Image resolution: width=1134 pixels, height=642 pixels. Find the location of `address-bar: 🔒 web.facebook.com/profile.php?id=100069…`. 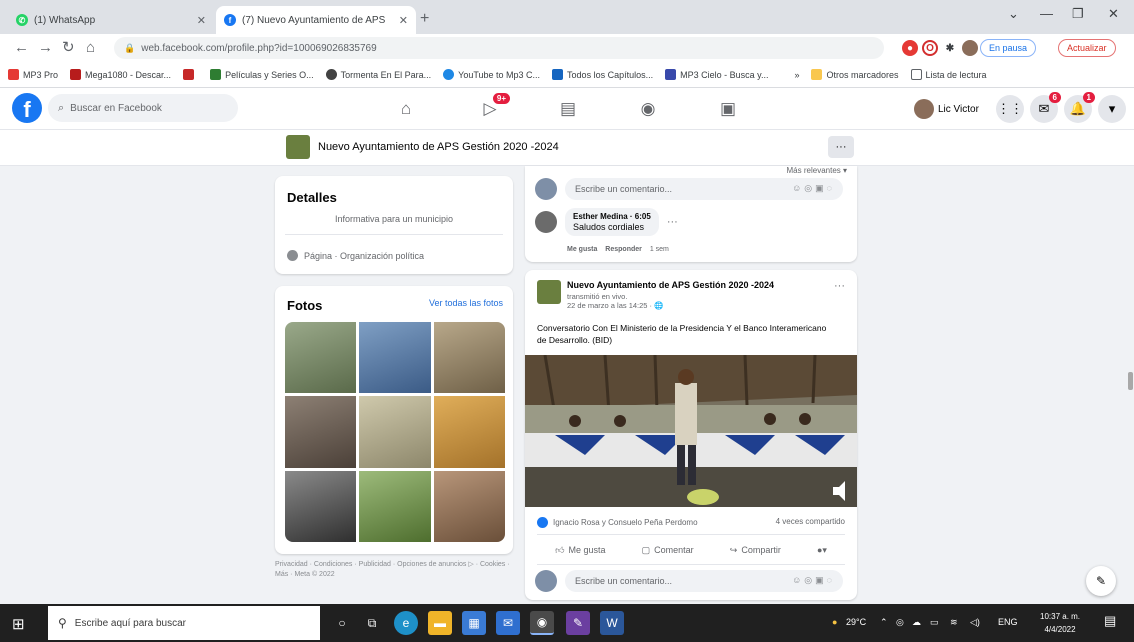

address-bar: 🔒 web.facebook.com/profile.php?id=100069… is located at coordinates (499, 48).